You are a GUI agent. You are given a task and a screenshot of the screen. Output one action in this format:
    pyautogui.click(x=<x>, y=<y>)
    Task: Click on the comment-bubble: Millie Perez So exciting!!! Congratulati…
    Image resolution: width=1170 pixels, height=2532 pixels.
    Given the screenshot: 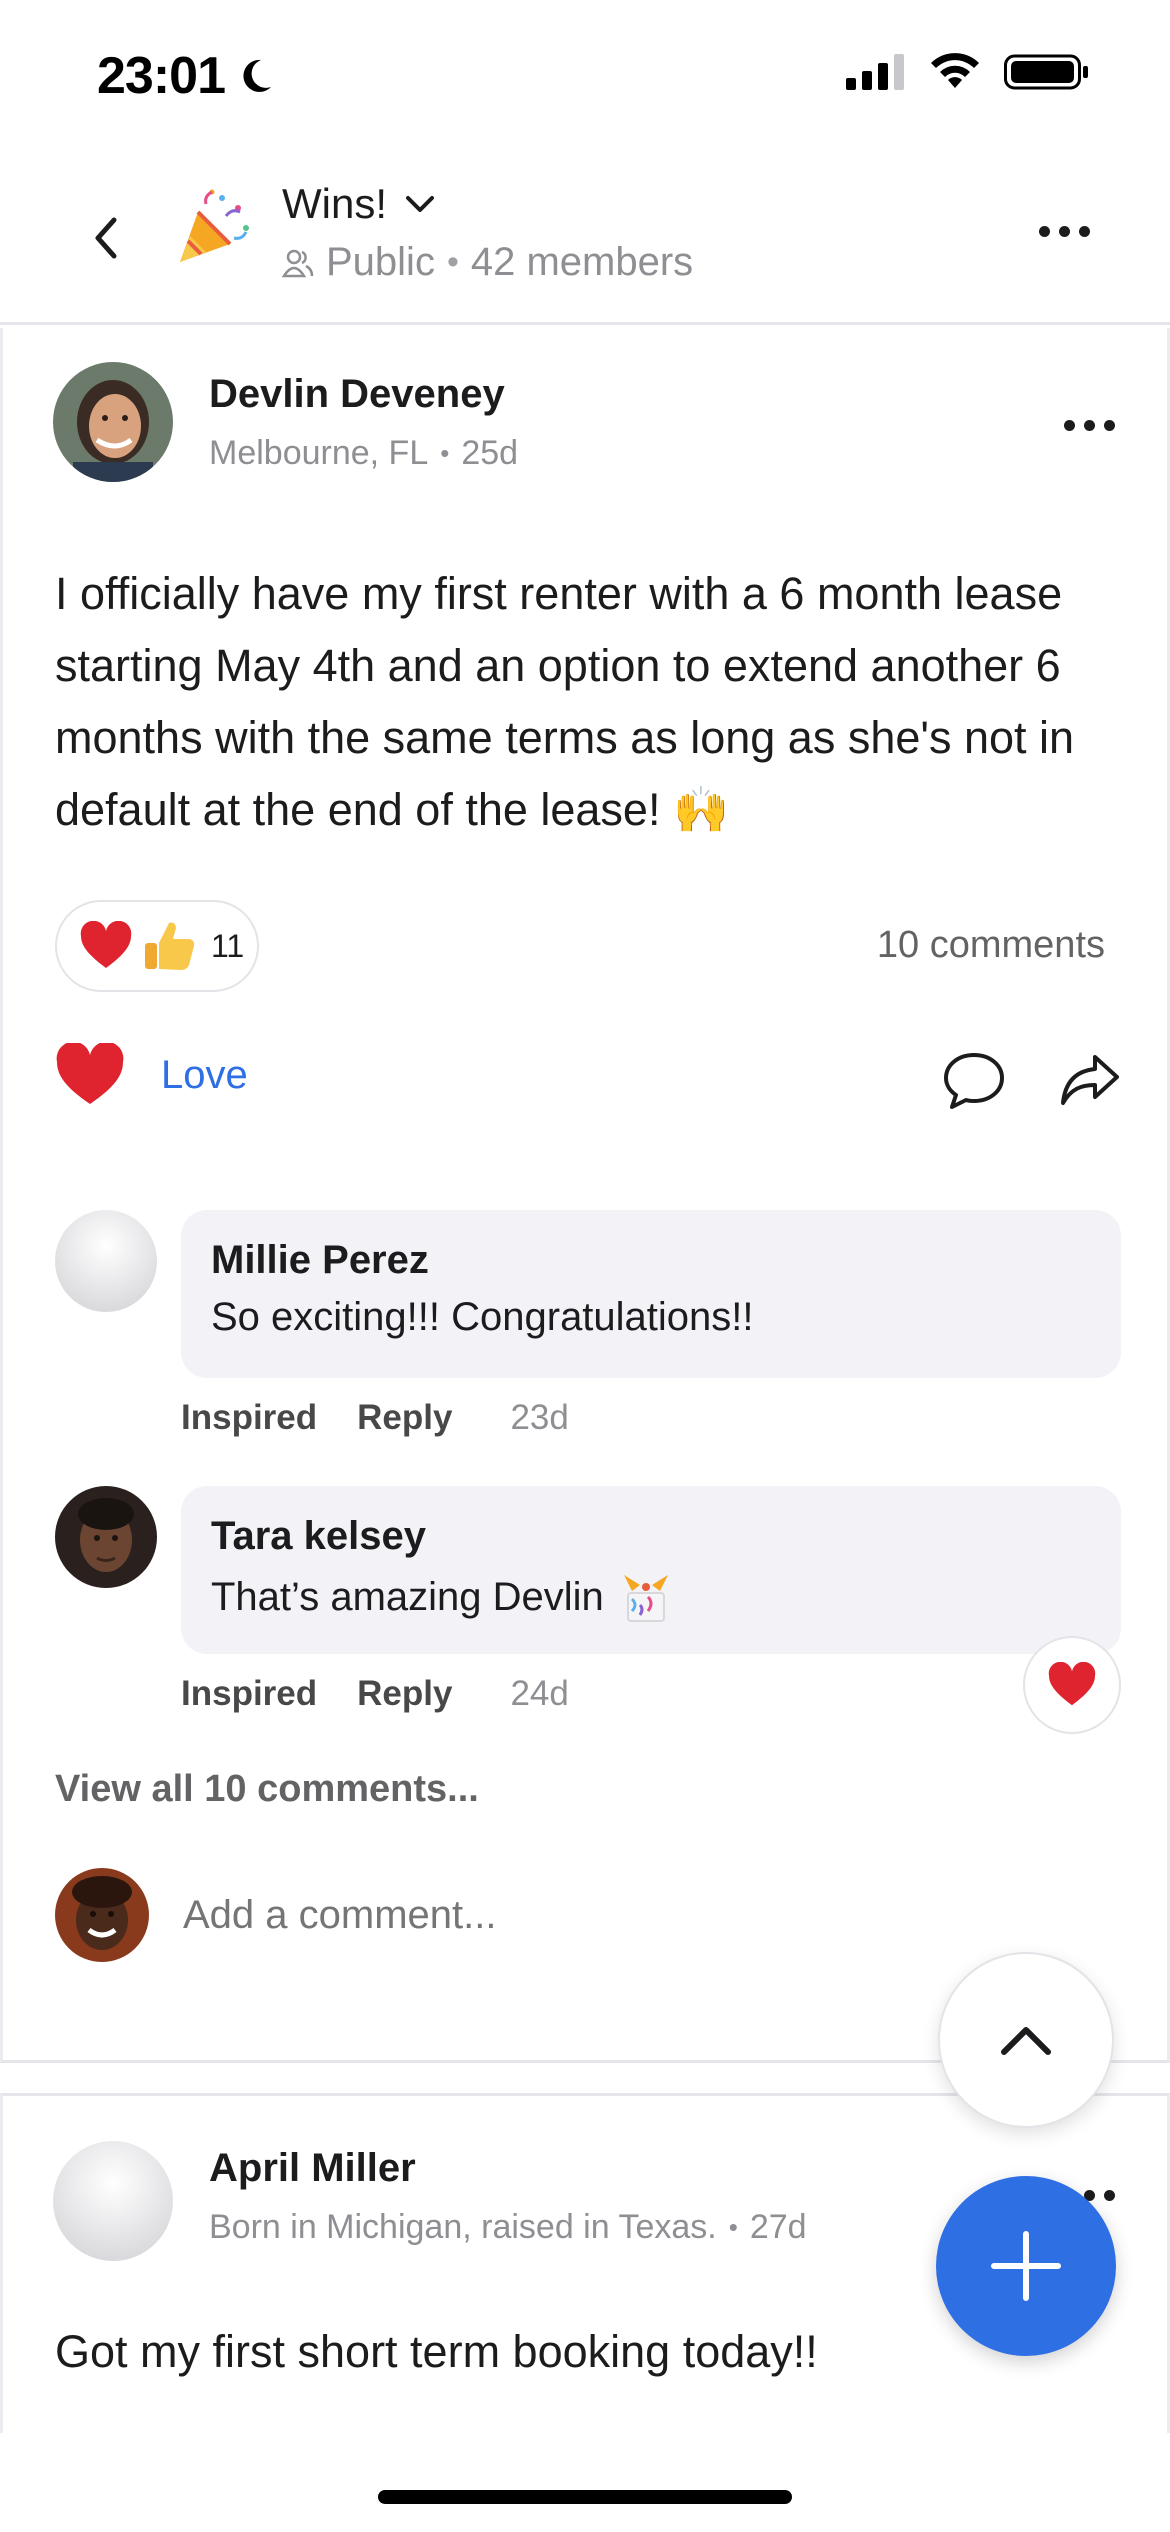 What is the action you would take?
    pyautogui.click(x=651, y=1294)
    